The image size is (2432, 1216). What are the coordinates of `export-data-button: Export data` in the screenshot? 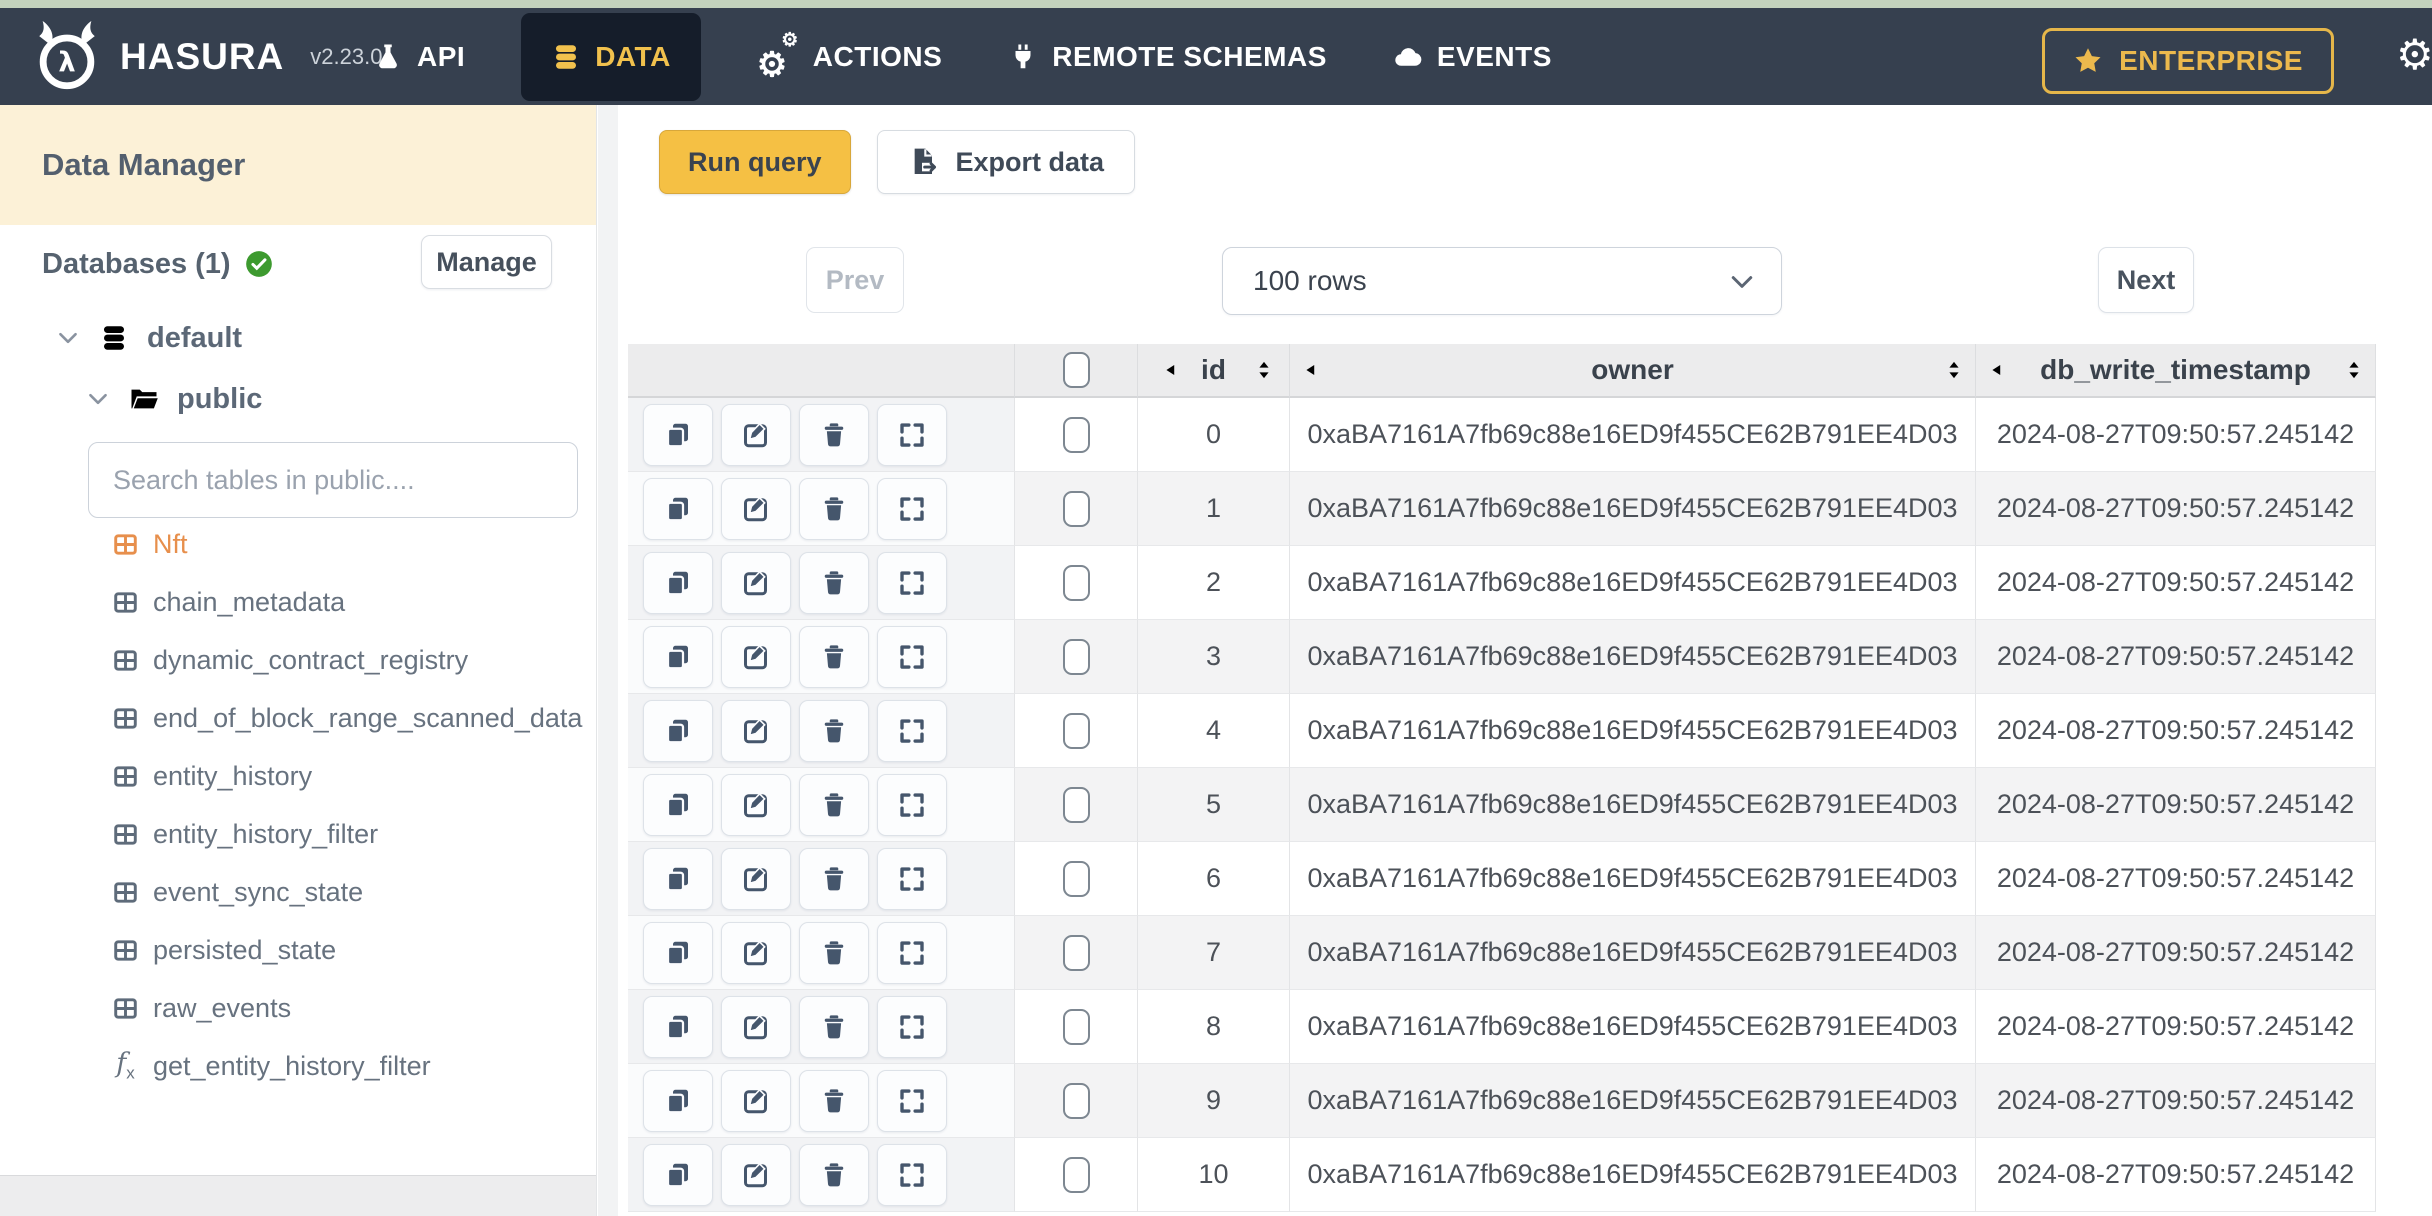 It's located at (1006, 162).